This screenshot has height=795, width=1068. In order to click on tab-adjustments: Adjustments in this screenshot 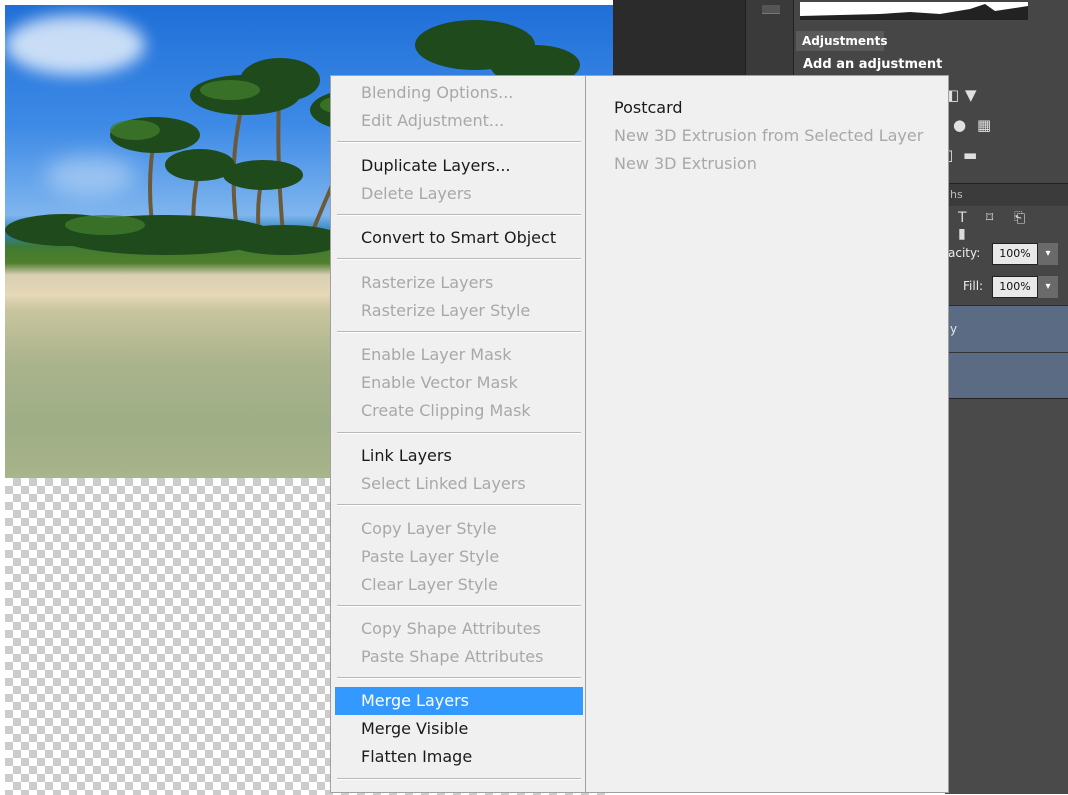, I will do `click(841, 41)`.